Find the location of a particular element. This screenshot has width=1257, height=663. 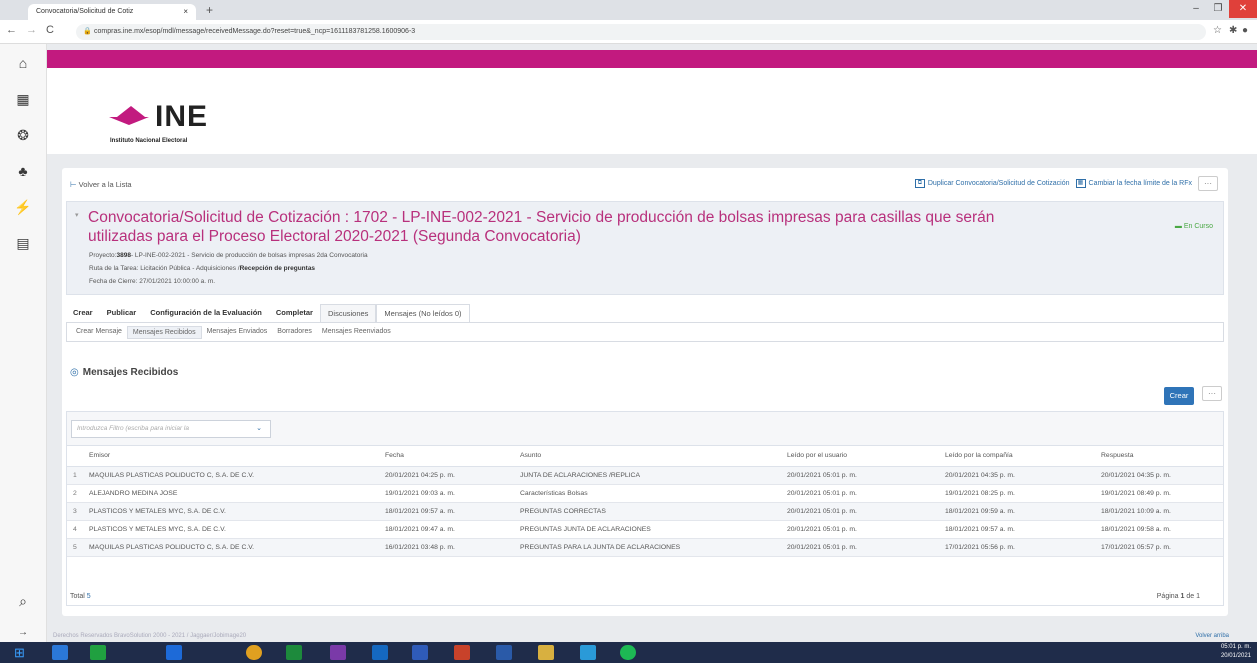

logo-text: INE is located at coordinates (182, 116).